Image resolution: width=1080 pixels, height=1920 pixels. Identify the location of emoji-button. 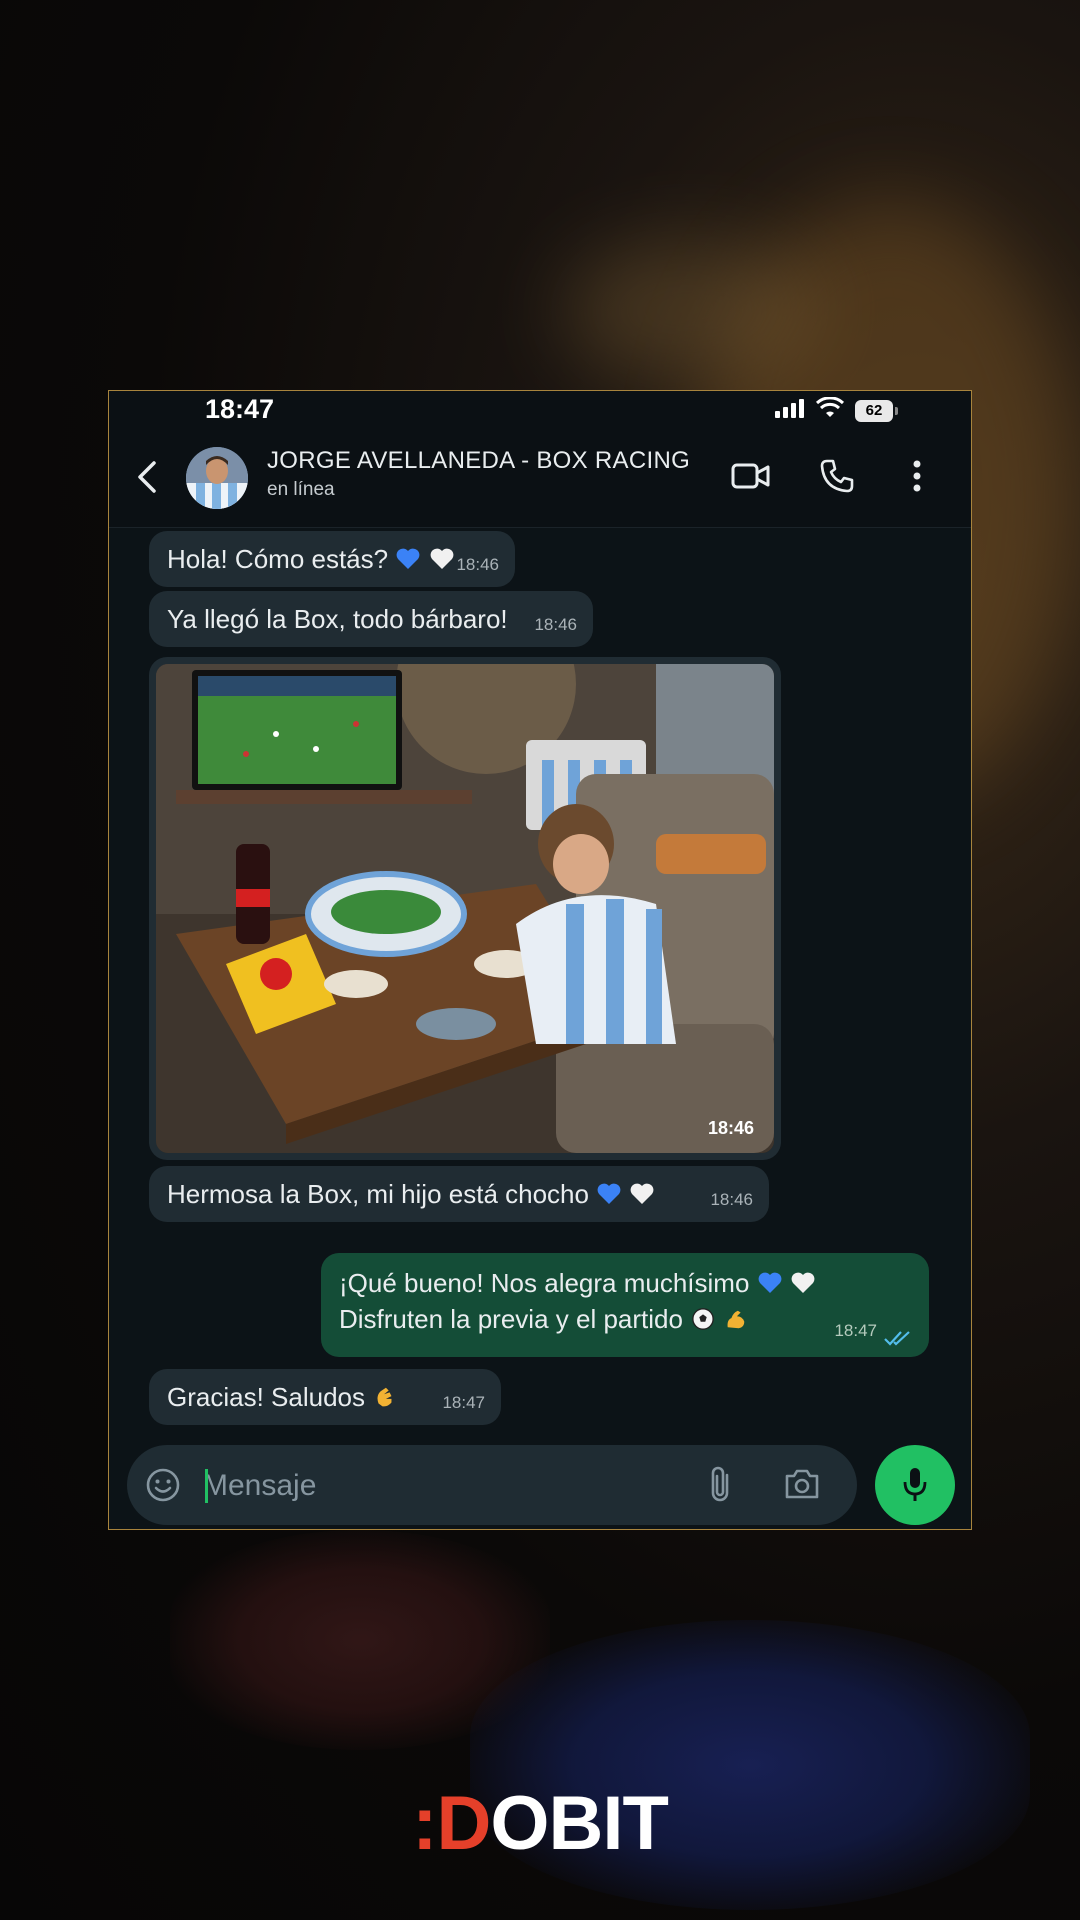
(163, 1487).